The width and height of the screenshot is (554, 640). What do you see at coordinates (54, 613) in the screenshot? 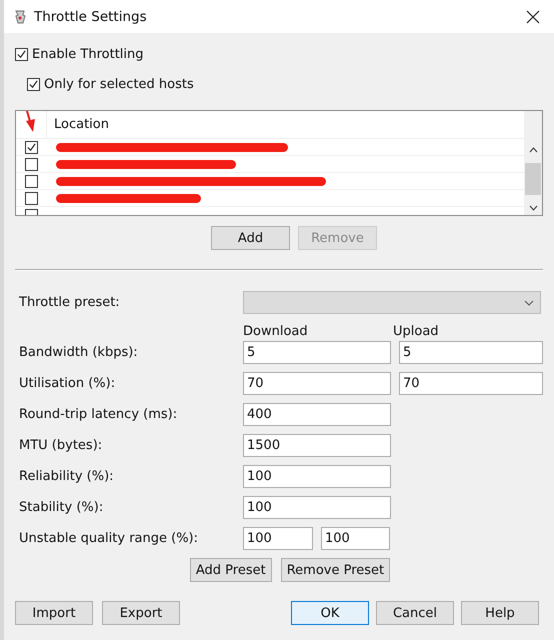
I see `footer-button: Import` at bounding box center [54, 613].